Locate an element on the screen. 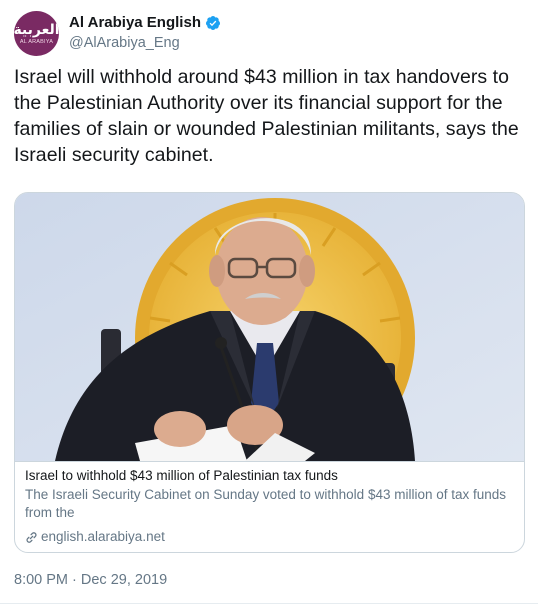  avatar: العربية AL ARABIYA is located at coordinates (36, 33).